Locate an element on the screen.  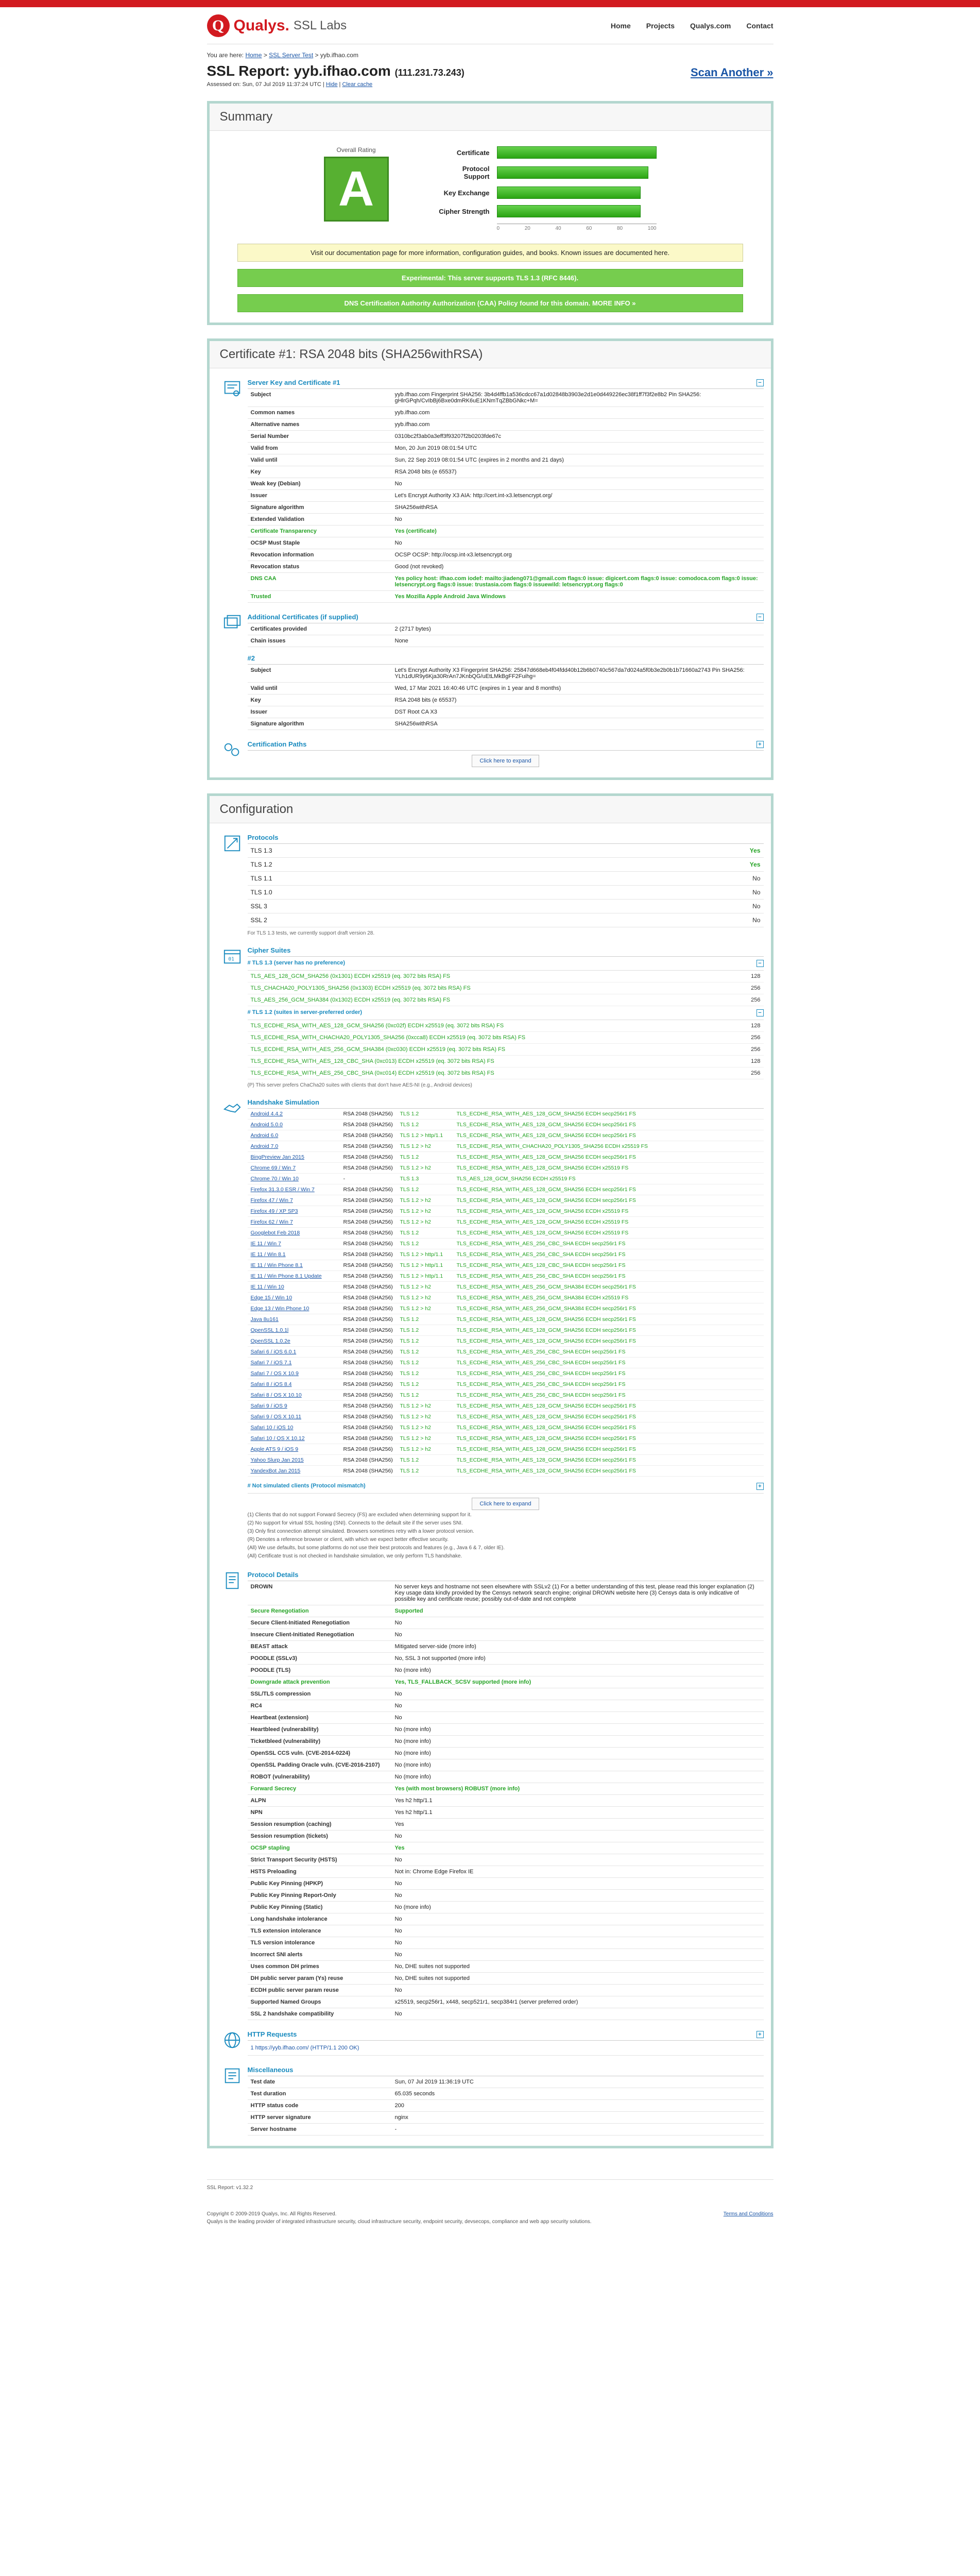
cert-paths-header: Certification Paths + is located at coordinates (505, 744).